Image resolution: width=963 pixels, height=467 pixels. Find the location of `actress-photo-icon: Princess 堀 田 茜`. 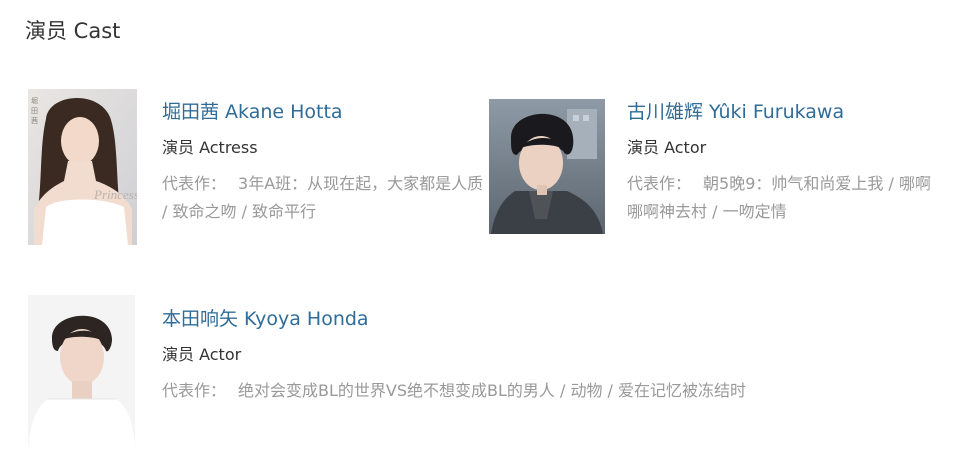

actress-photo-icon: Princess 堀 田 茜 is located at coordinates (82, 167).